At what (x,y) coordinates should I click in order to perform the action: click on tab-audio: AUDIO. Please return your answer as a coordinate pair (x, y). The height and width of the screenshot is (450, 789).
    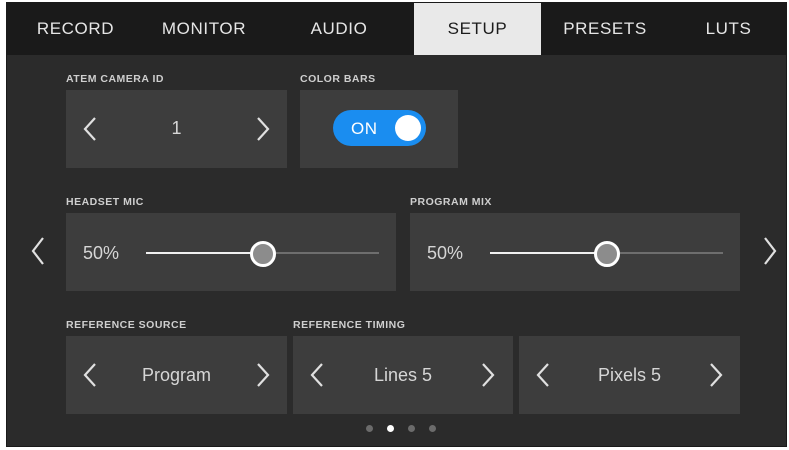
    Looking at the image, I should click on (339, 29).